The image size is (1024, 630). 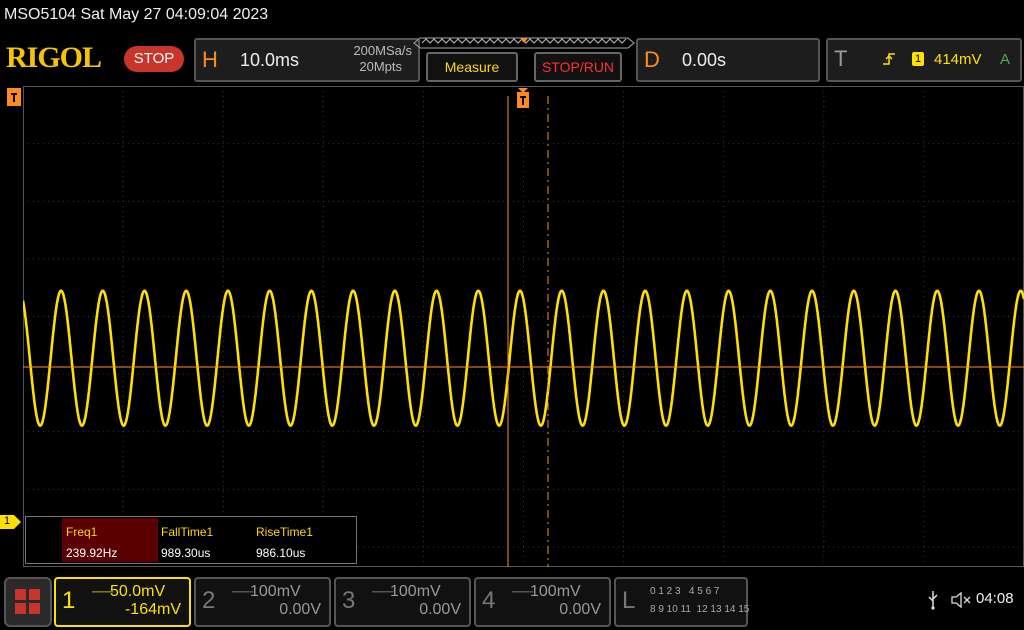 What do you see at coordinates (580, 609) in the screenshot?
I see `channel4-offset: 0.00V` at bounding box center [580, 609].